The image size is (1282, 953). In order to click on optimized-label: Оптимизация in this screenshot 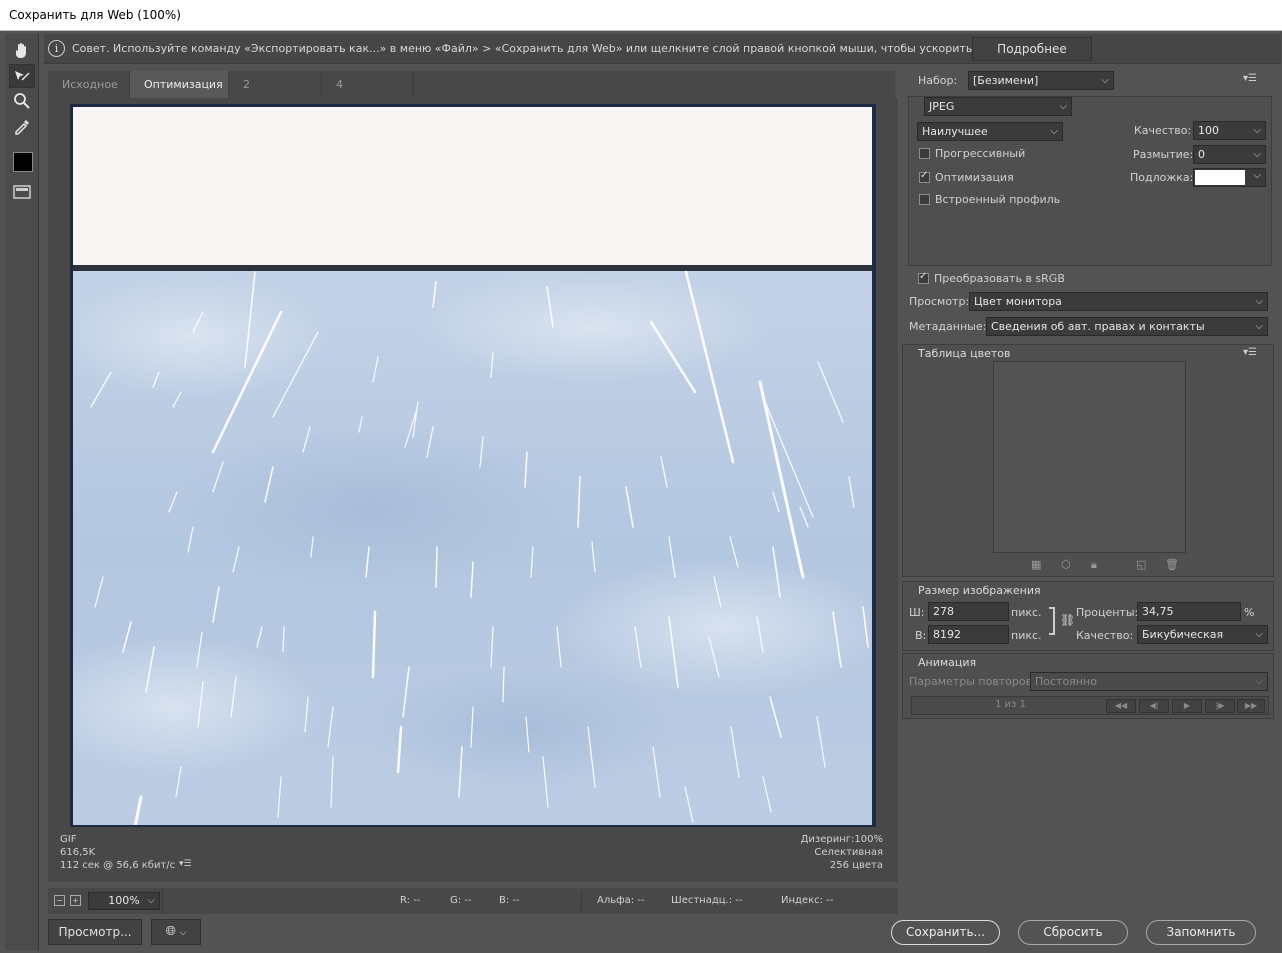, I will do `click(974, 177)`.